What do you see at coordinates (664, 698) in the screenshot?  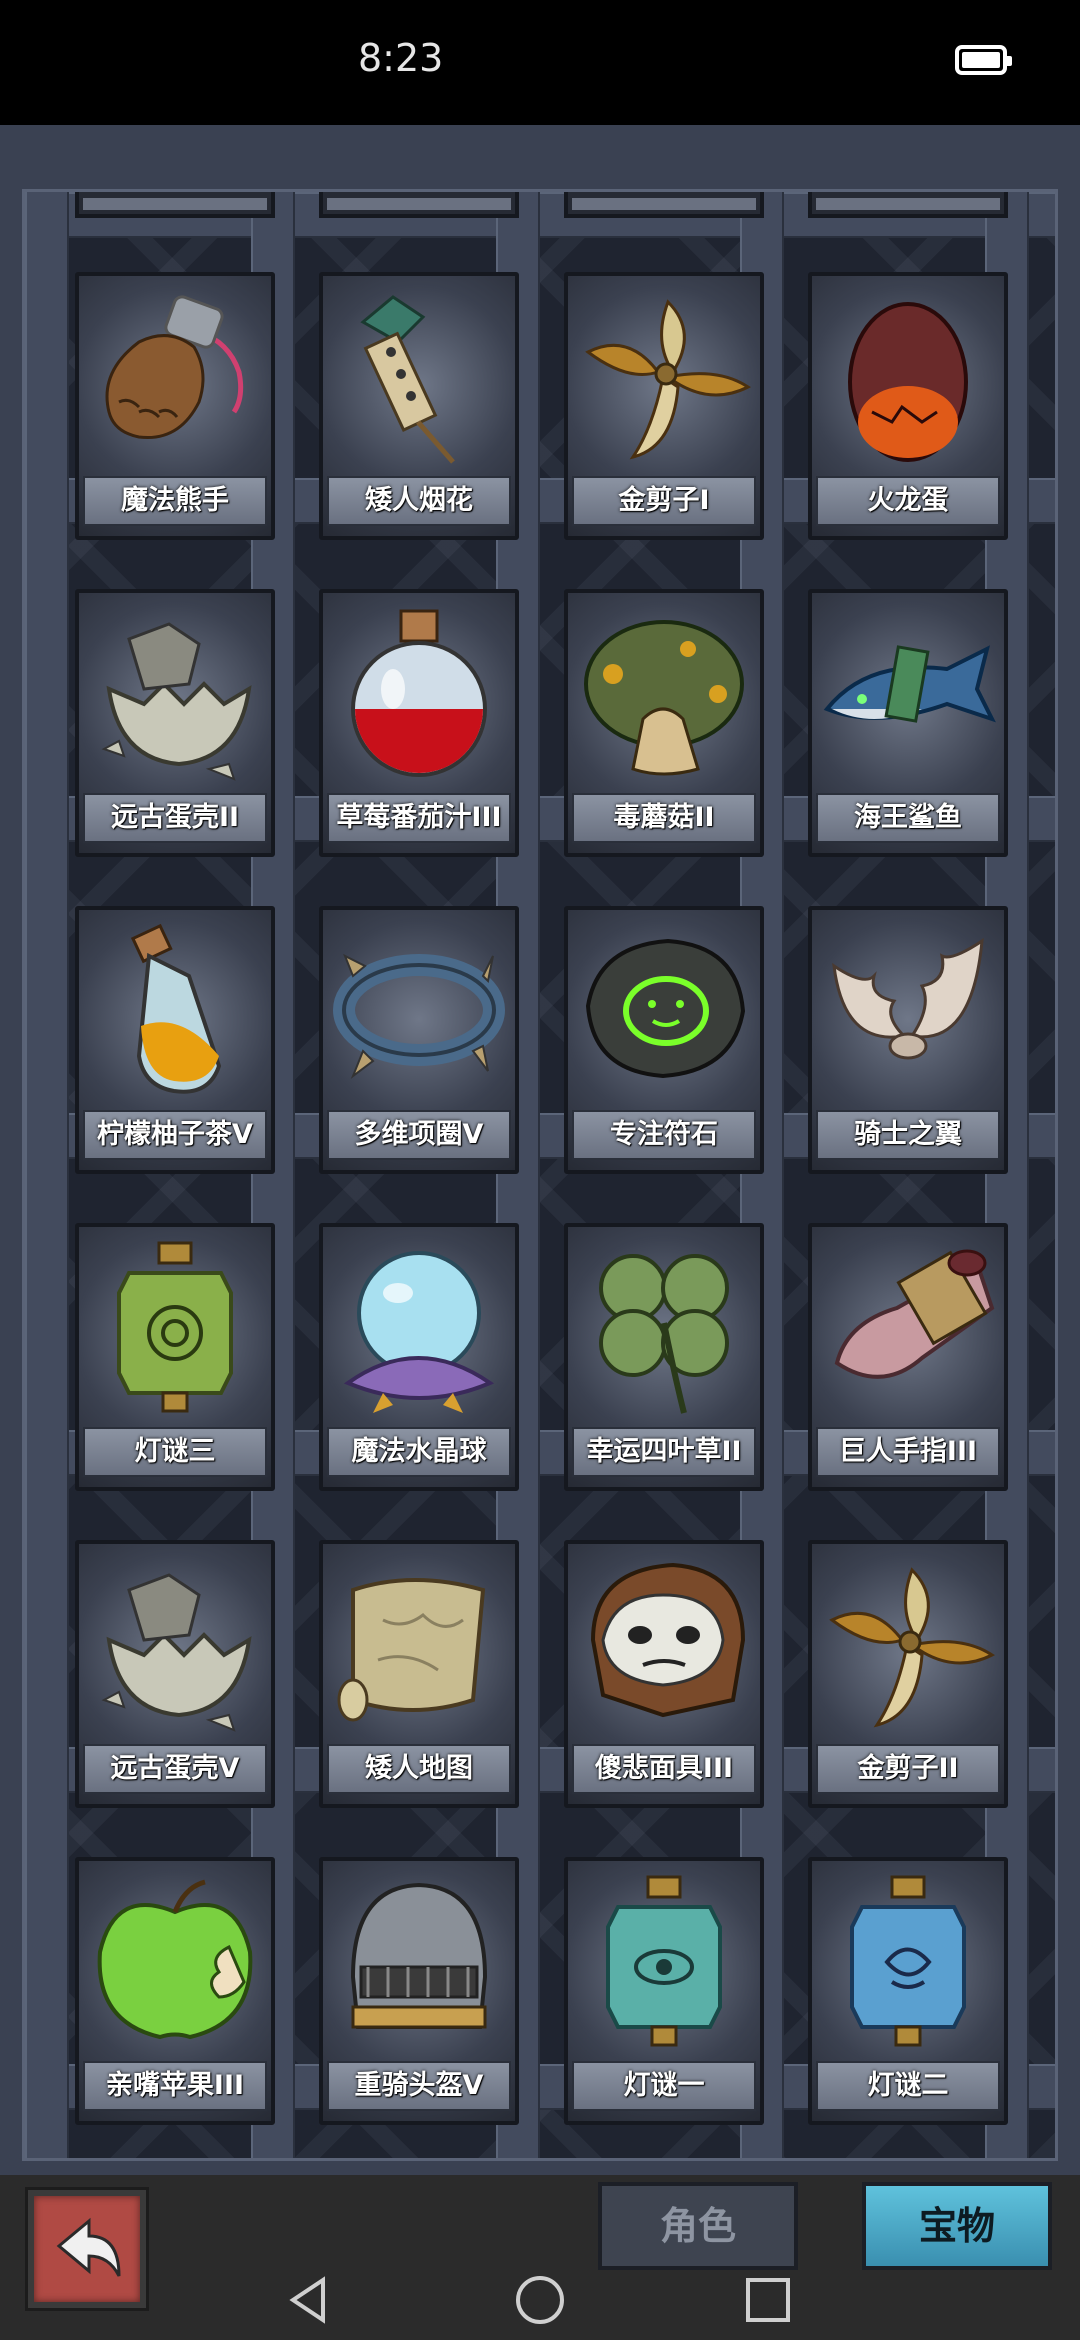 I see `poison-mushroom-icon` at bounding box center [664, 698].